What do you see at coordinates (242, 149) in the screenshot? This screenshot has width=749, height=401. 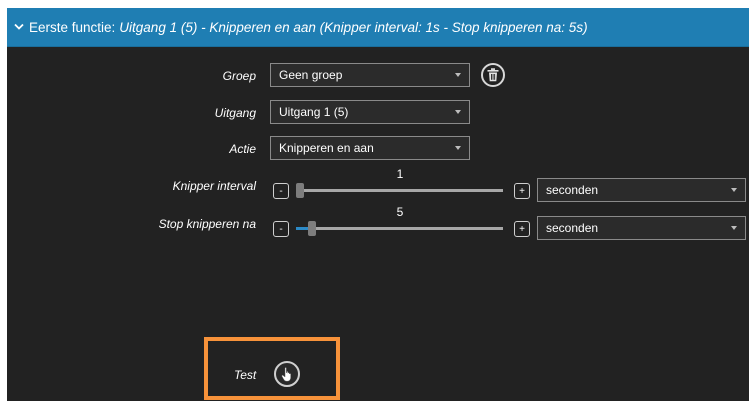 I see `actie-label: Actie` at bounding box center [242, 149].